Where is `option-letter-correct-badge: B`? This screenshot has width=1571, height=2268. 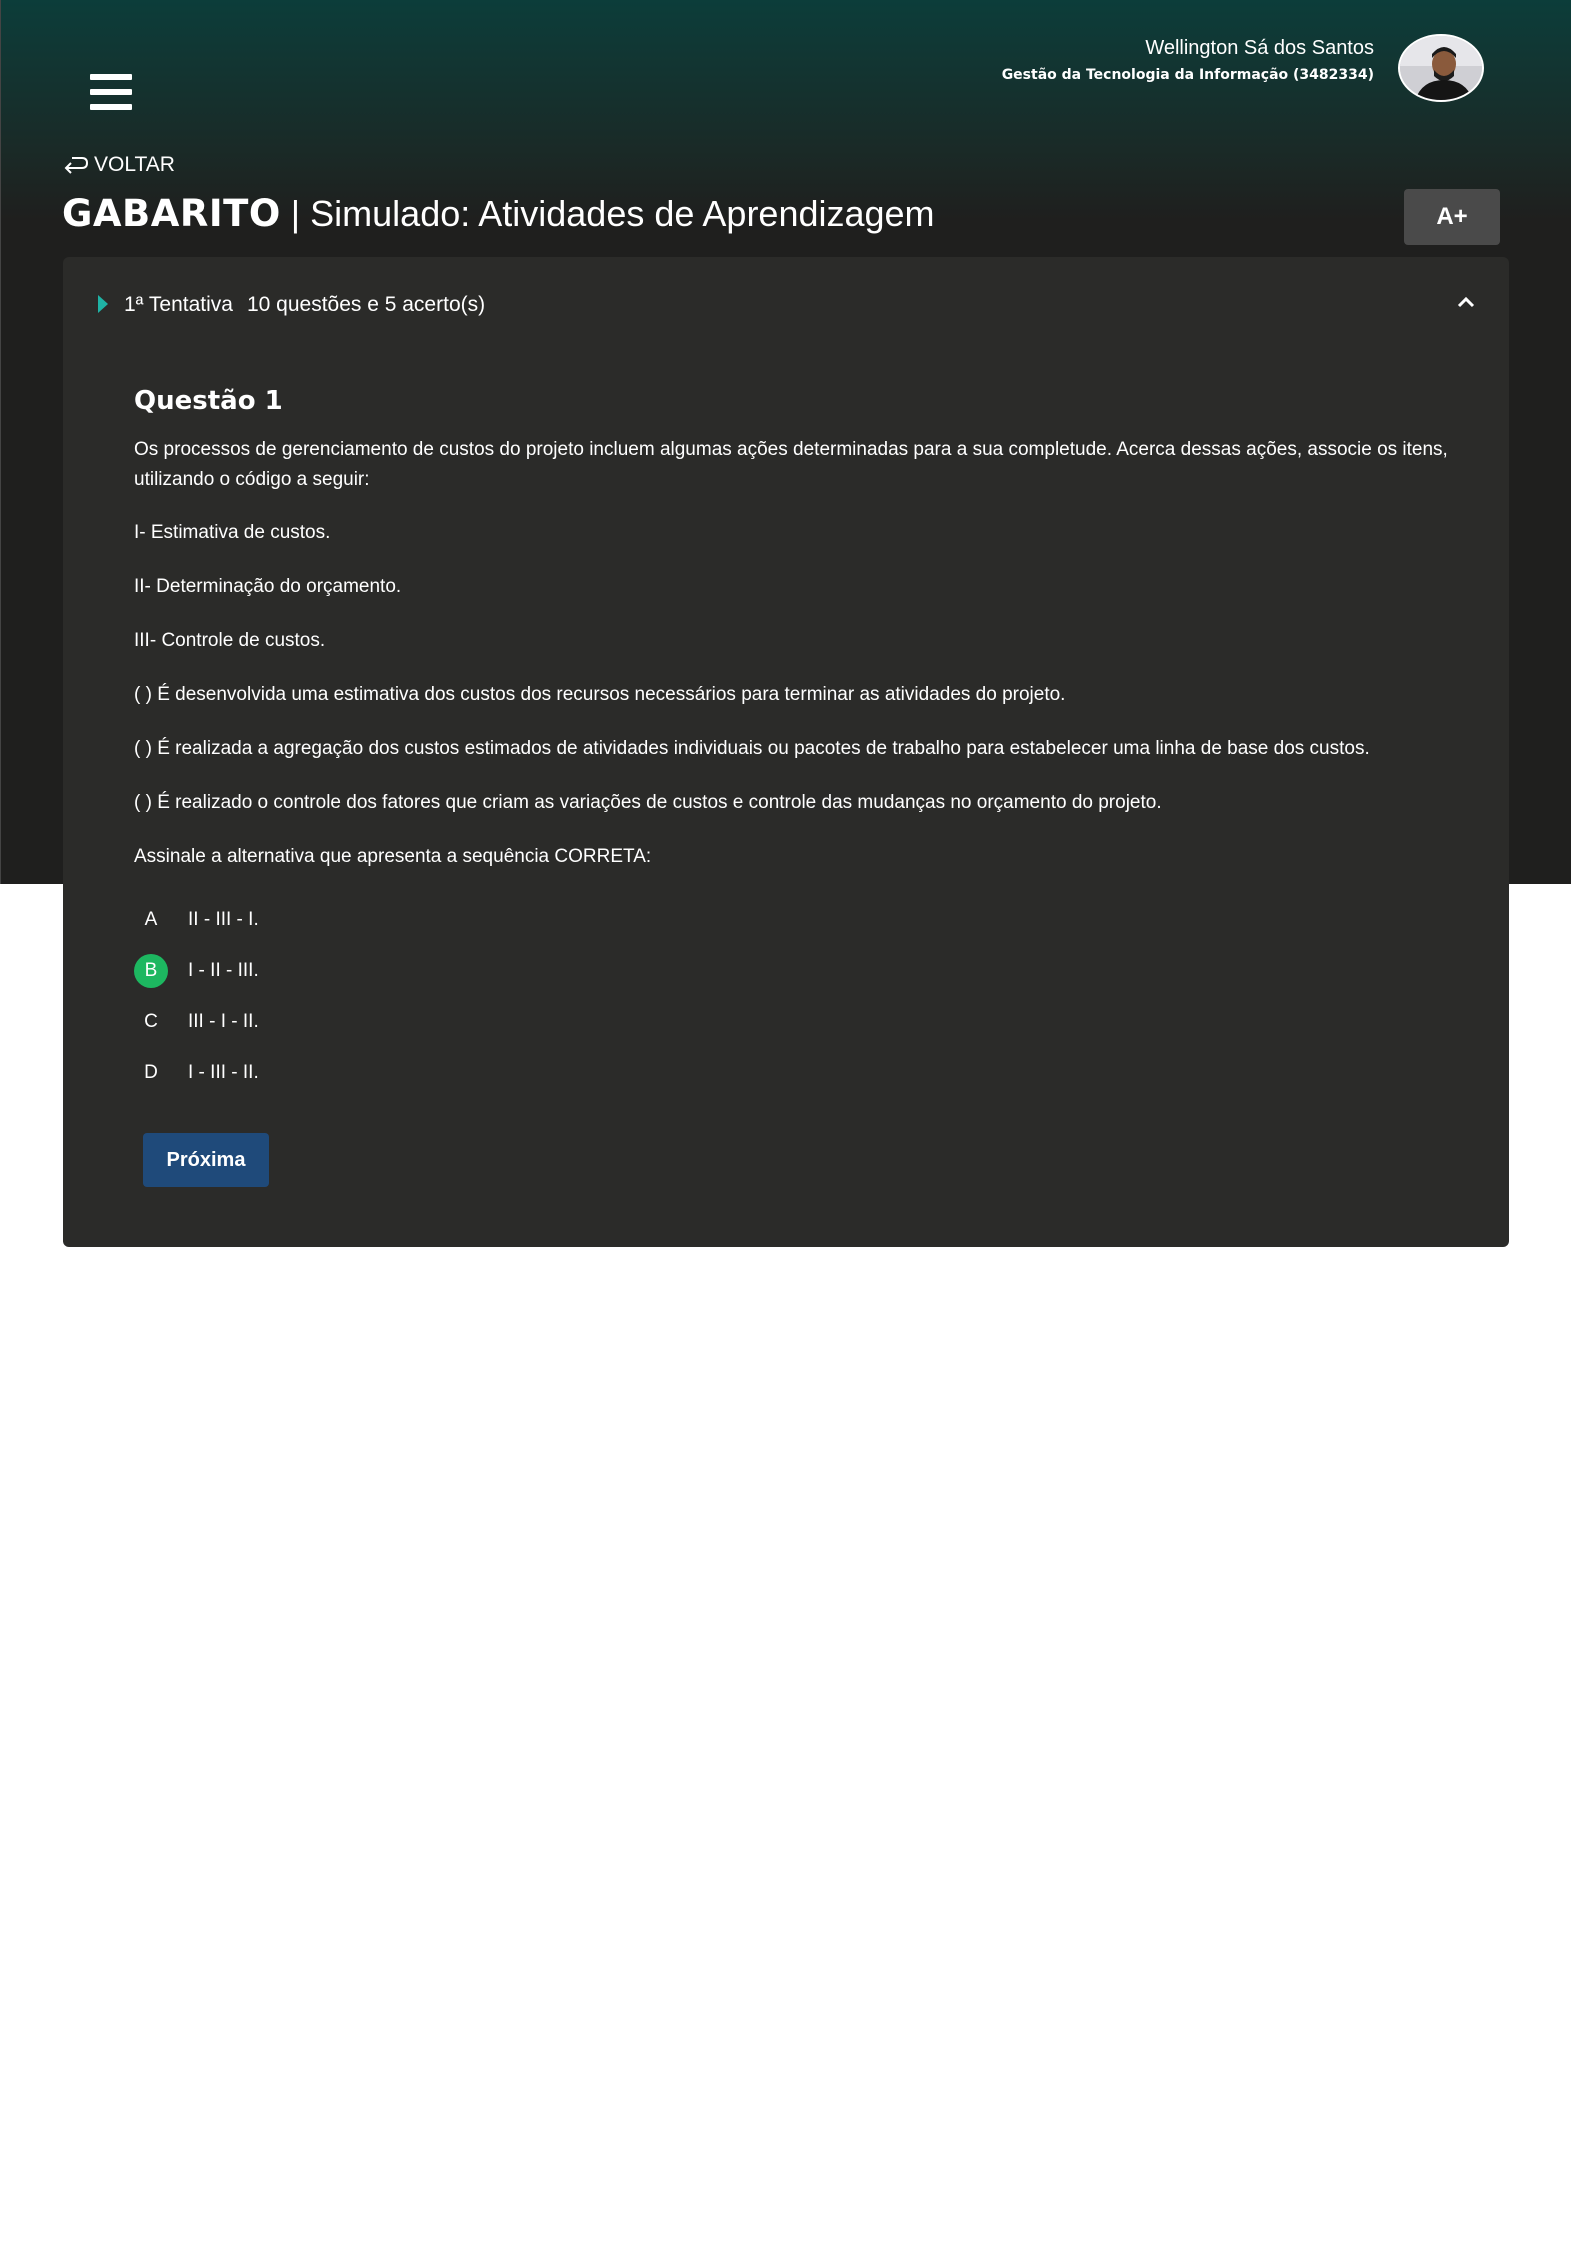 option-letter-correct-badge: B is located at coordinates (151, 971).